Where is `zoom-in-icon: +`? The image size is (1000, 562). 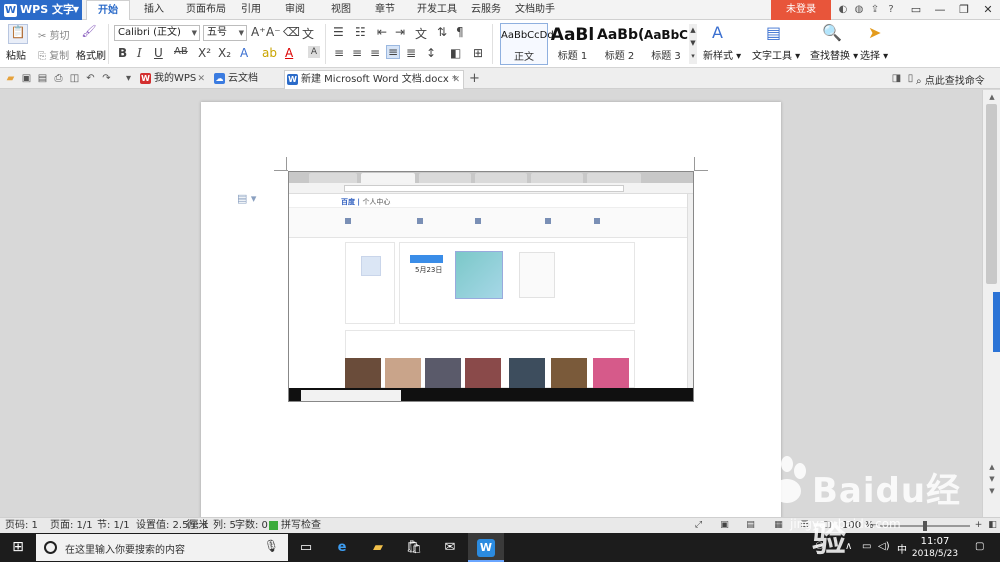 zoom-in-icon: + is located at coordinates (978, 525).